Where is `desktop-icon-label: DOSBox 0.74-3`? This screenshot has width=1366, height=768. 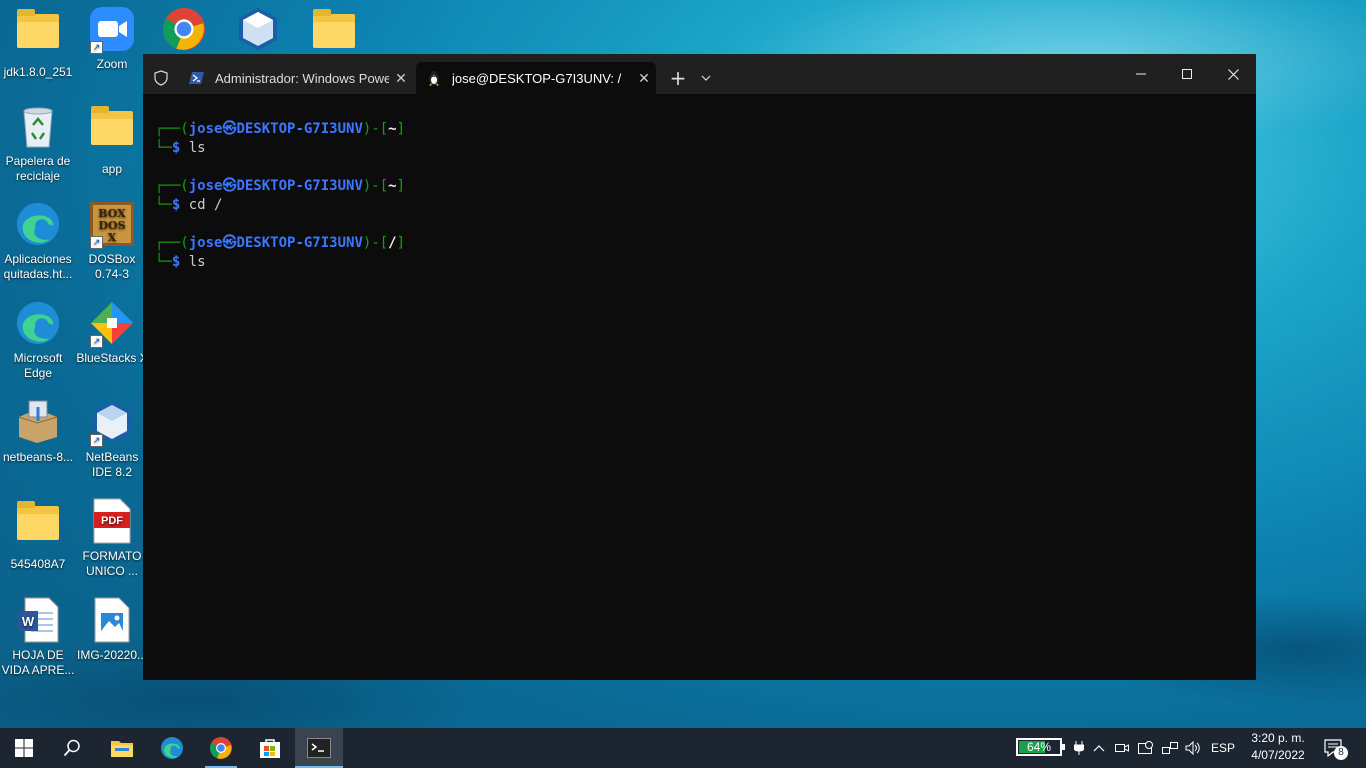 desktop-icon-label: DOSBox 0.74-3 is located at coordinates (112, 266).